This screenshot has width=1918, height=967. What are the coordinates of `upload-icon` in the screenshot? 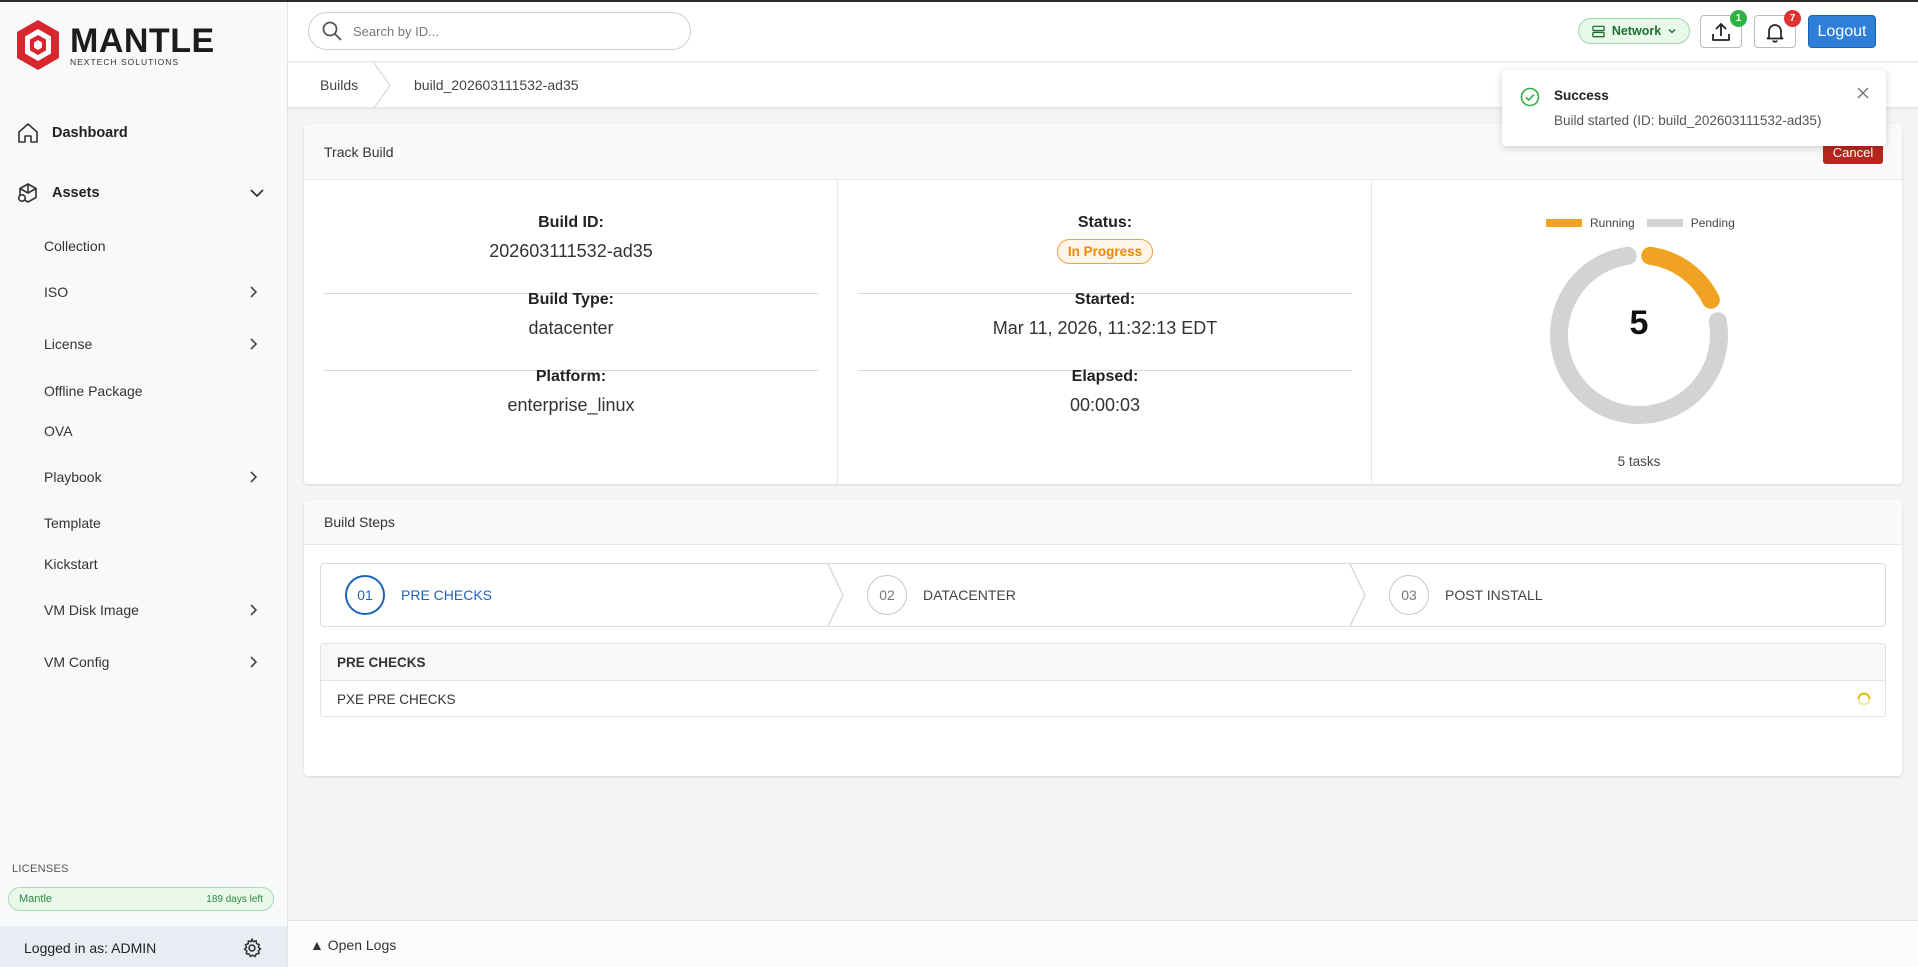 It's located at (1721, 31).